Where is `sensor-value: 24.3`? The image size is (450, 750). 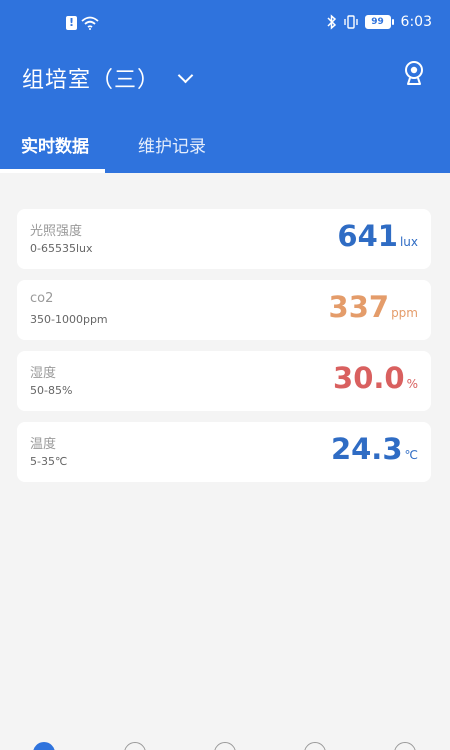
sensor-value: 24.3 is located at coordinates (366, 449).